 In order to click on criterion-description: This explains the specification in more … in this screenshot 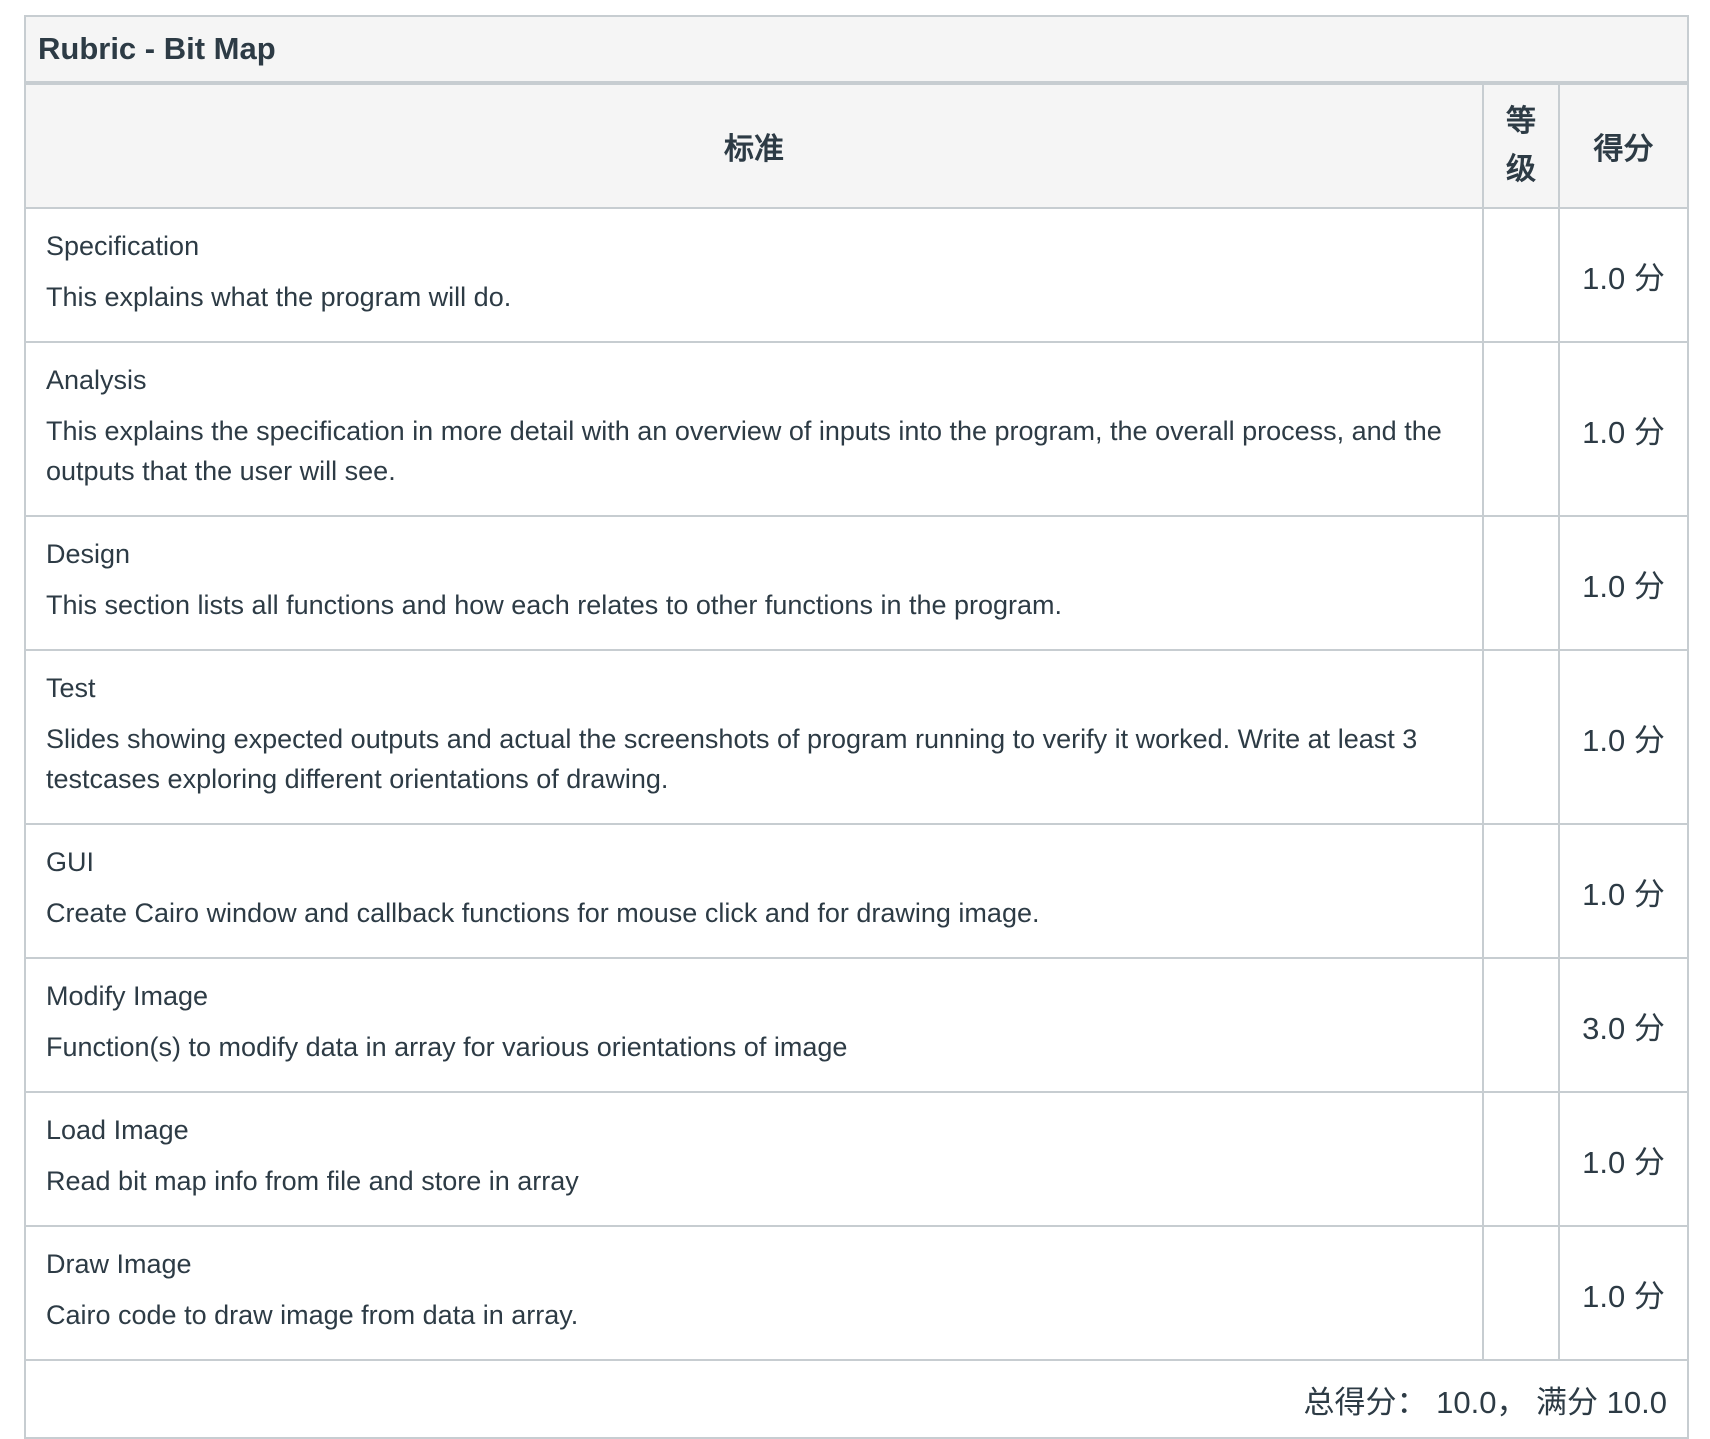, I will do `click(744, 451)`.